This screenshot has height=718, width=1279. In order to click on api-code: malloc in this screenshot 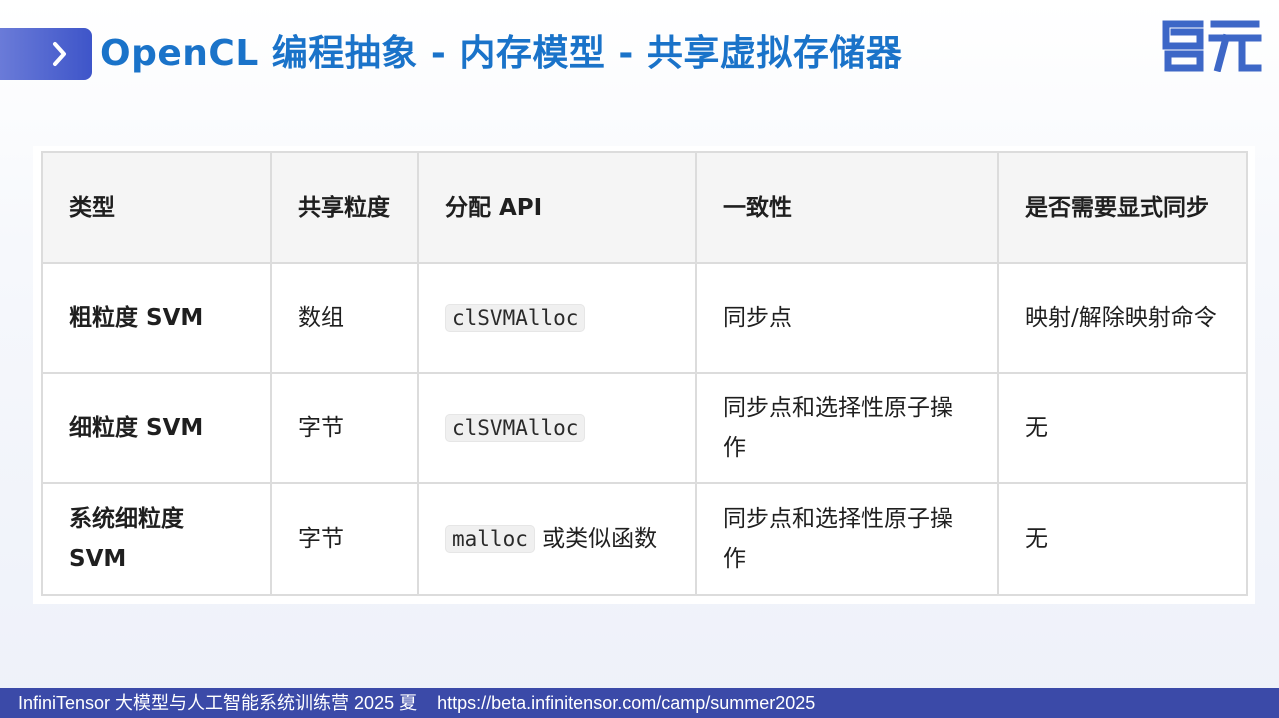, I will do `click(490, 539)`.